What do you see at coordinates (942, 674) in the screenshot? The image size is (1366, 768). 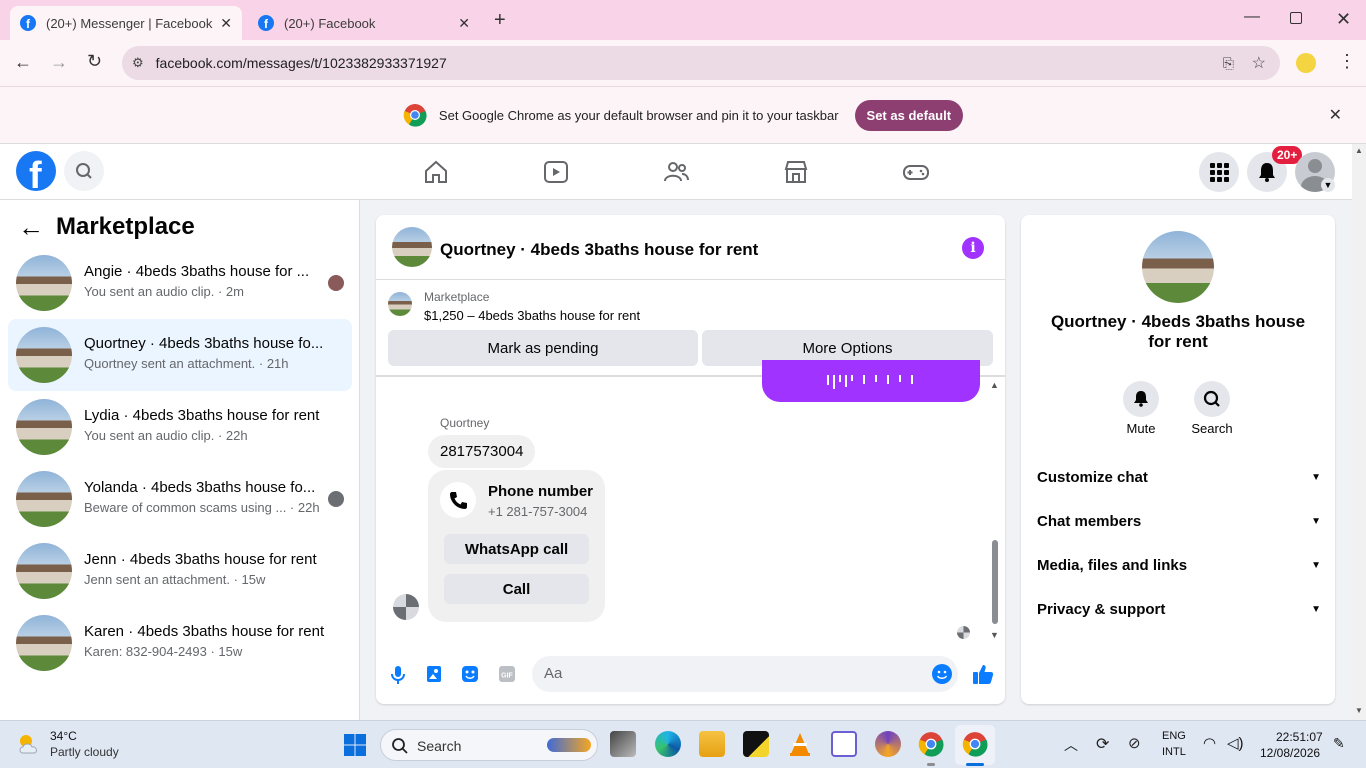 I see `emoji-icon` at bounding box center [942, 674].